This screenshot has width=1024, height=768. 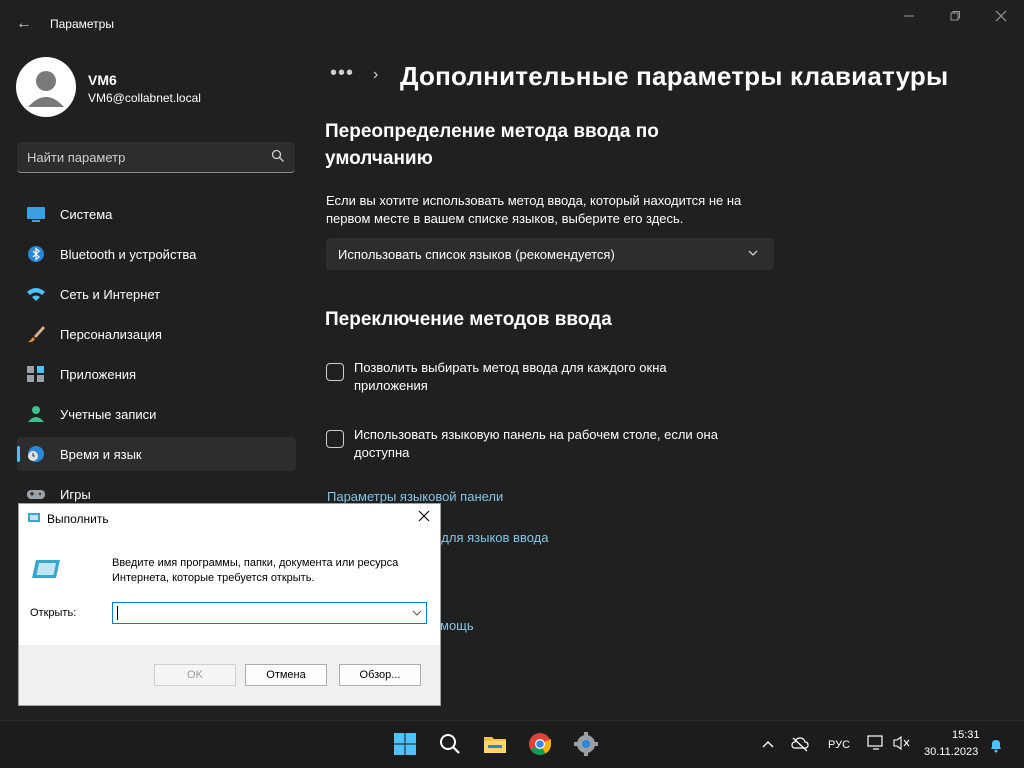 I want to click on chevron-up-icon, so click(x=768, y=744).